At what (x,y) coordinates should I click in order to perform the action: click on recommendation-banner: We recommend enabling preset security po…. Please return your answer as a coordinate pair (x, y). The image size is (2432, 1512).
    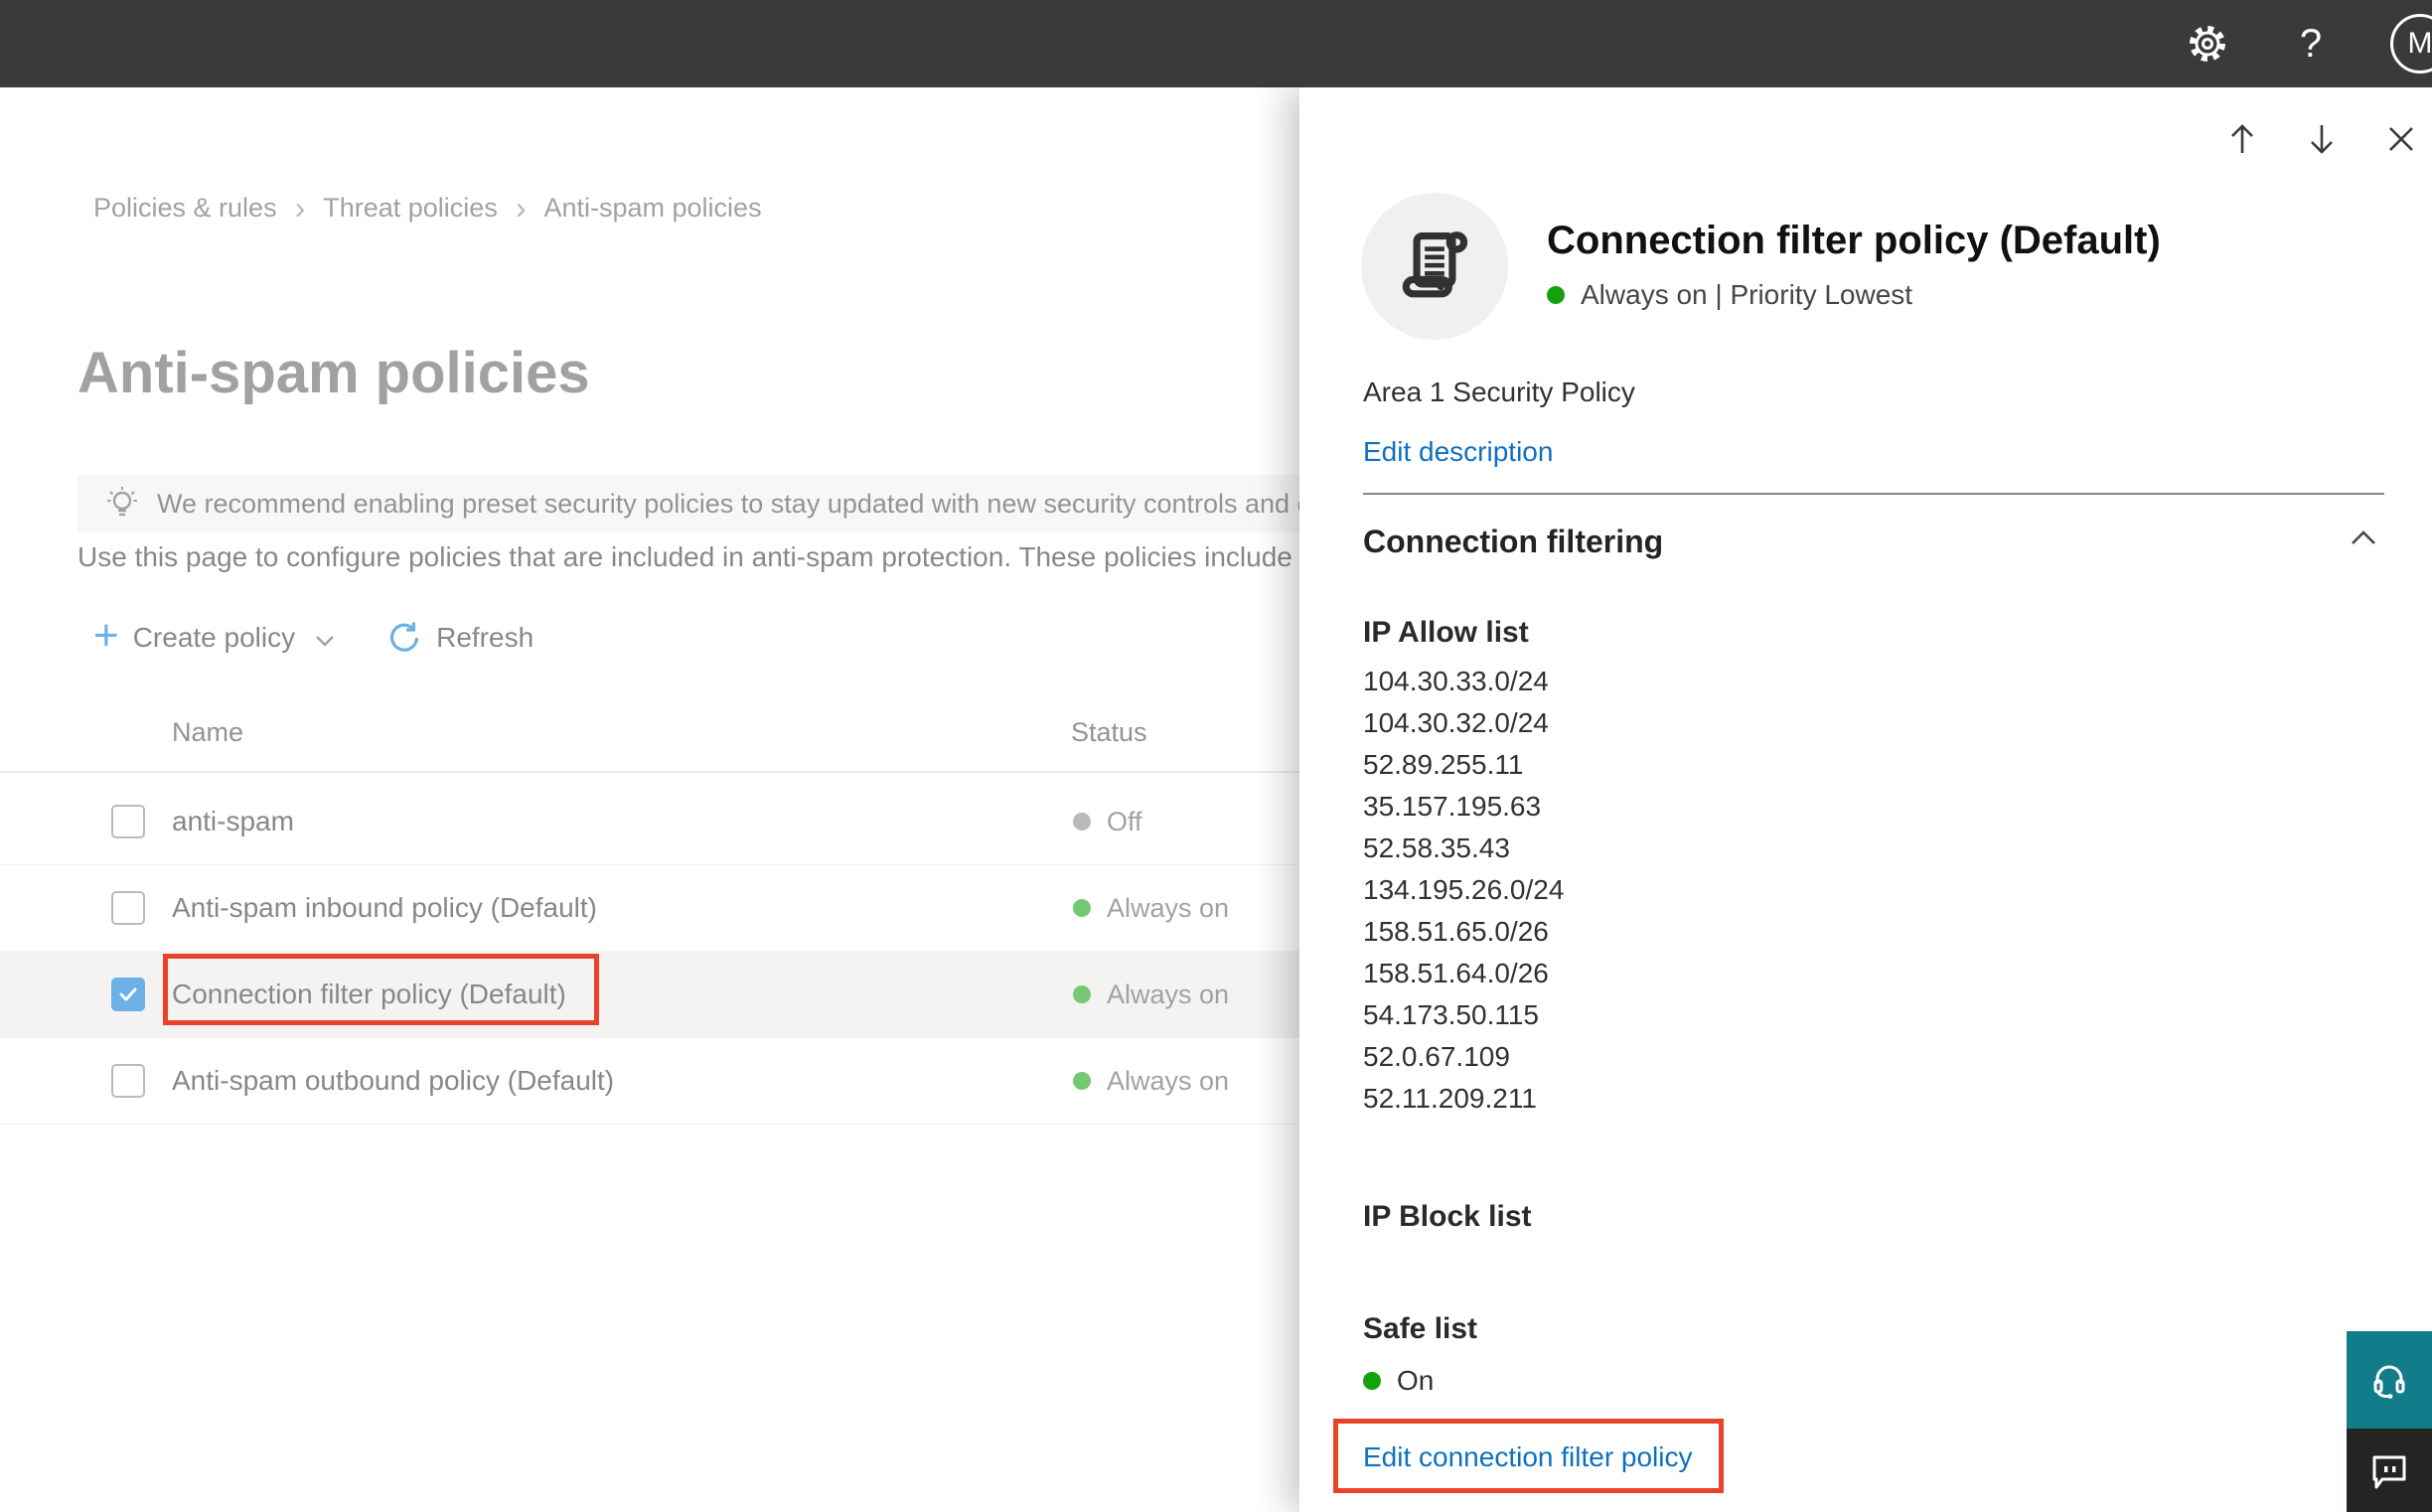
    Looking at the image, I should click on (688, 503).